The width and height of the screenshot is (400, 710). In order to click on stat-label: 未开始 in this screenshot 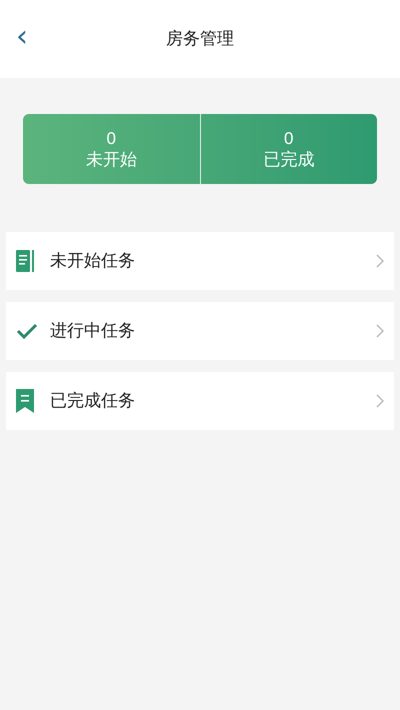, I will do `click(111, 159)`.